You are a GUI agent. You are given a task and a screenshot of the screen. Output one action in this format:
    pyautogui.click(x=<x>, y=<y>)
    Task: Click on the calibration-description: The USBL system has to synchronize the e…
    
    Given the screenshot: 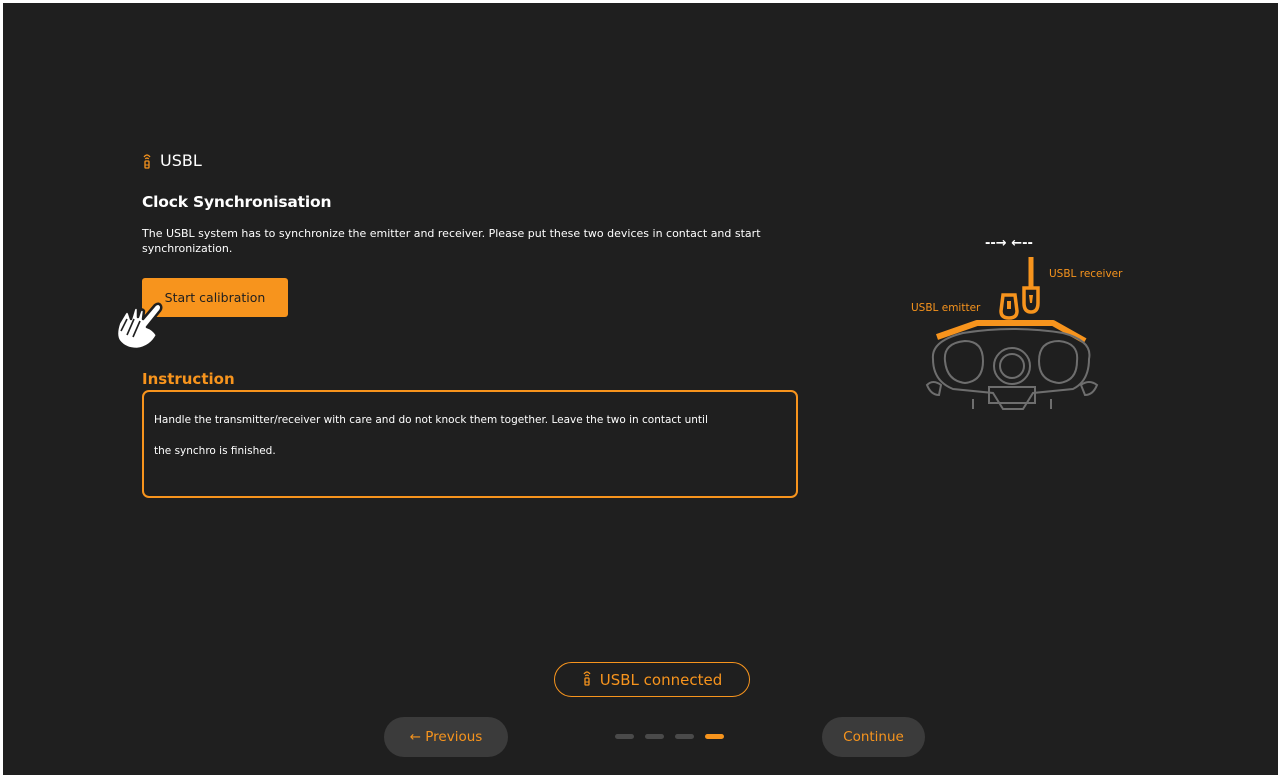 What is the action you would take?
    pyautogui.click(x=451, y=241)
    